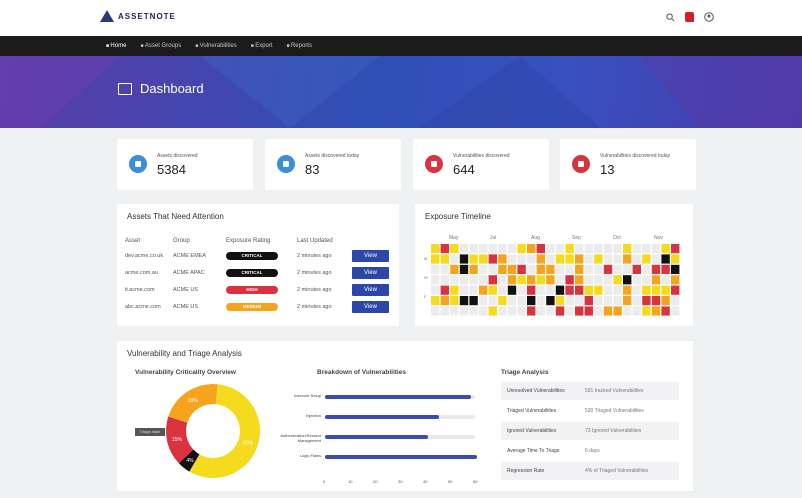  I want to click on triage-key: Average Time To Triage, so click(533, 451).